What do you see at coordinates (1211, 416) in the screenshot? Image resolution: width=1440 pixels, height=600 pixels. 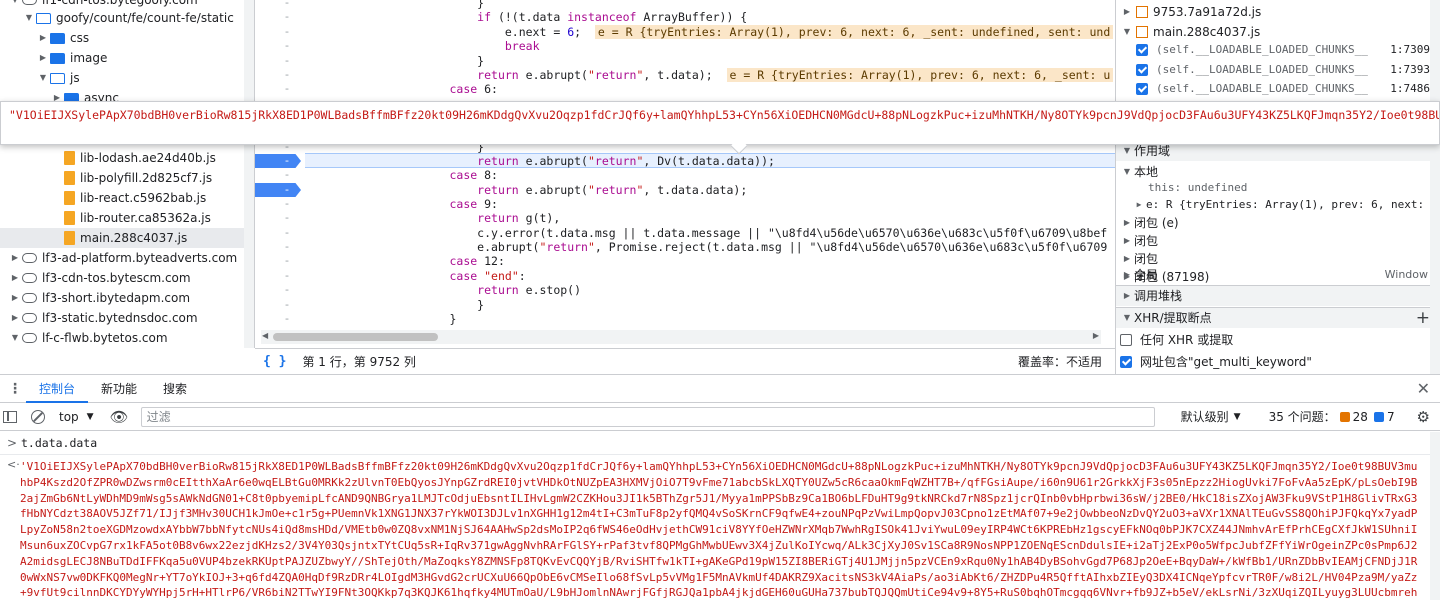 I see `log-level-dropdown: 默认级别 ▼` at bounding box center [1211, 416].